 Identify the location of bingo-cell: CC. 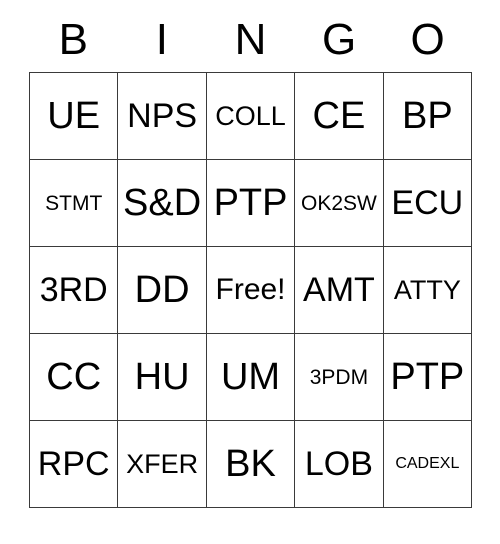
(74, 377).